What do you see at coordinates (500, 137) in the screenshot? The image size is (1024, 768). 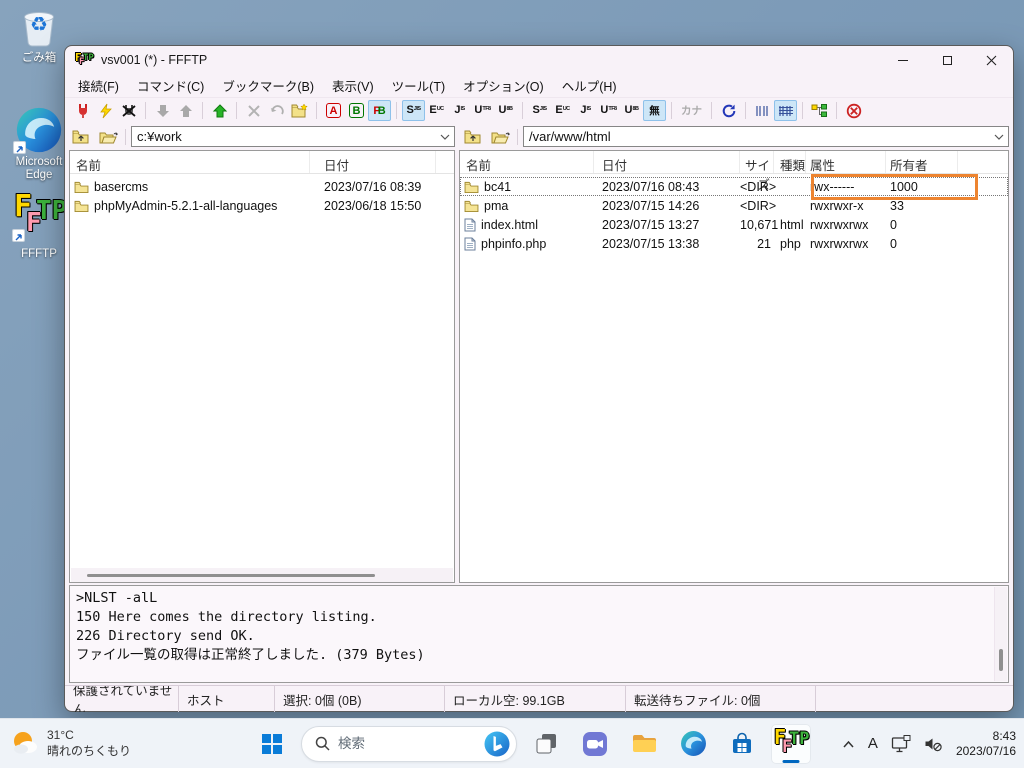 I see `remote-change-folder-button` at bounding box center [500, 137].